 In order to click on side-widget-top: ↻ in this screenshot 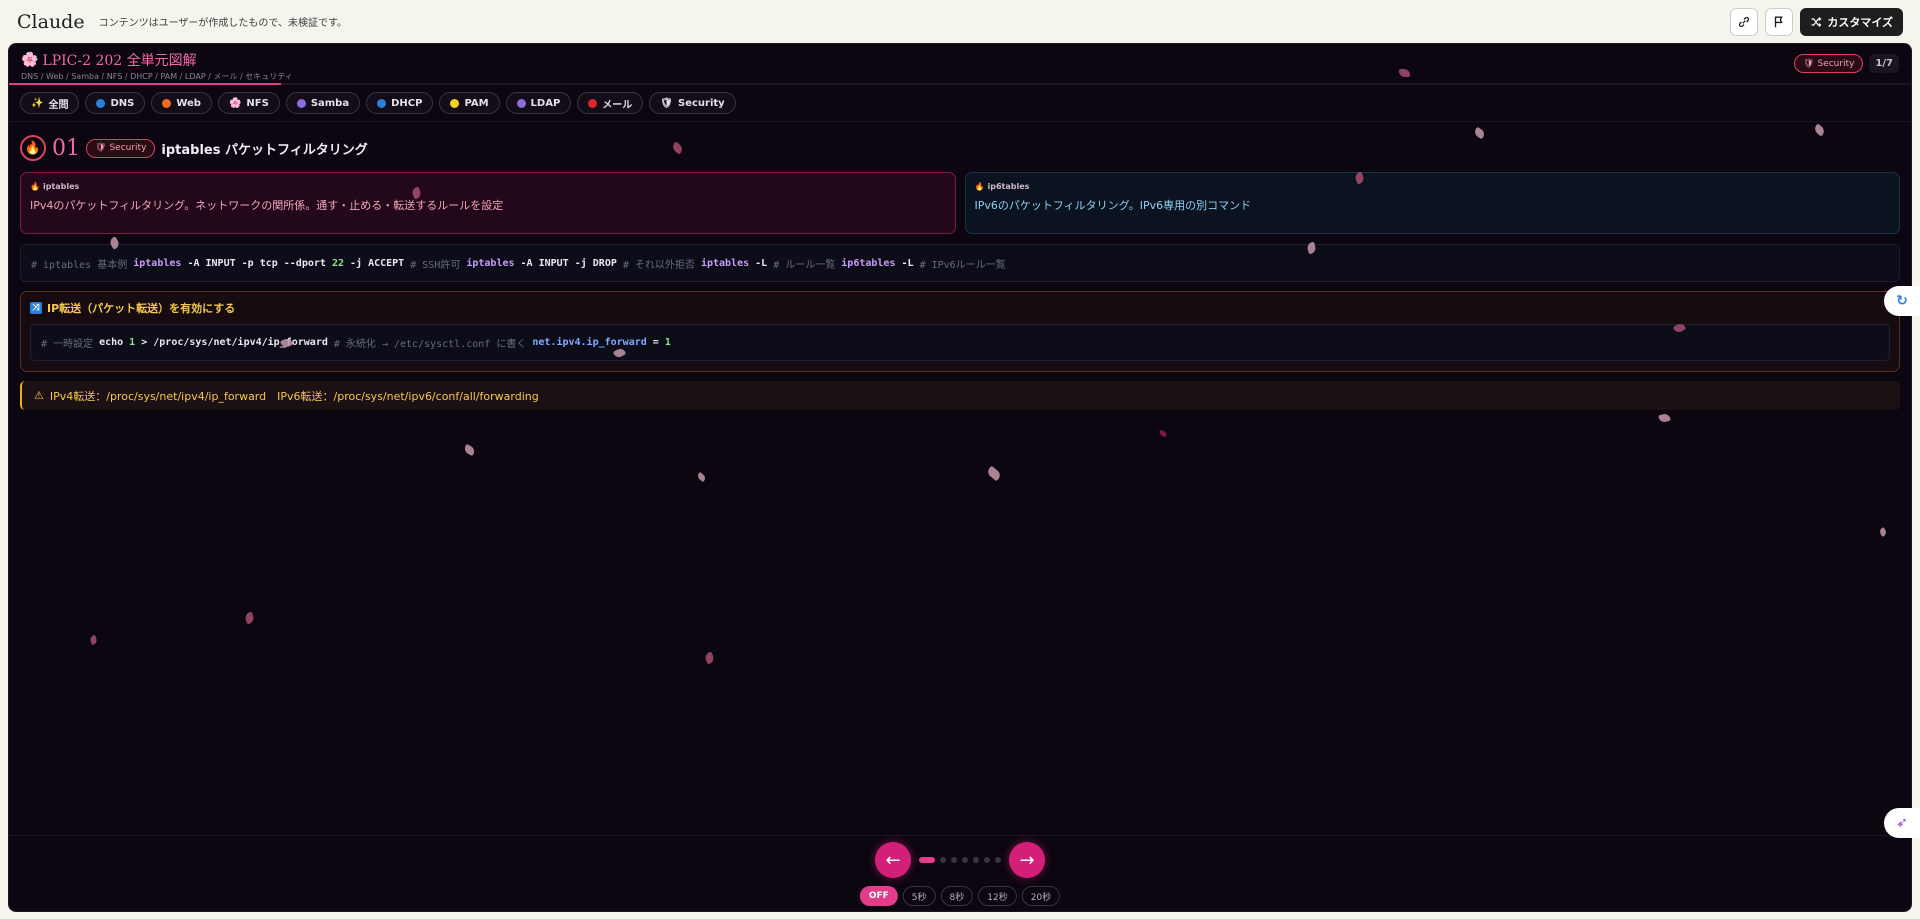, I will do `click(1902, 301)`.